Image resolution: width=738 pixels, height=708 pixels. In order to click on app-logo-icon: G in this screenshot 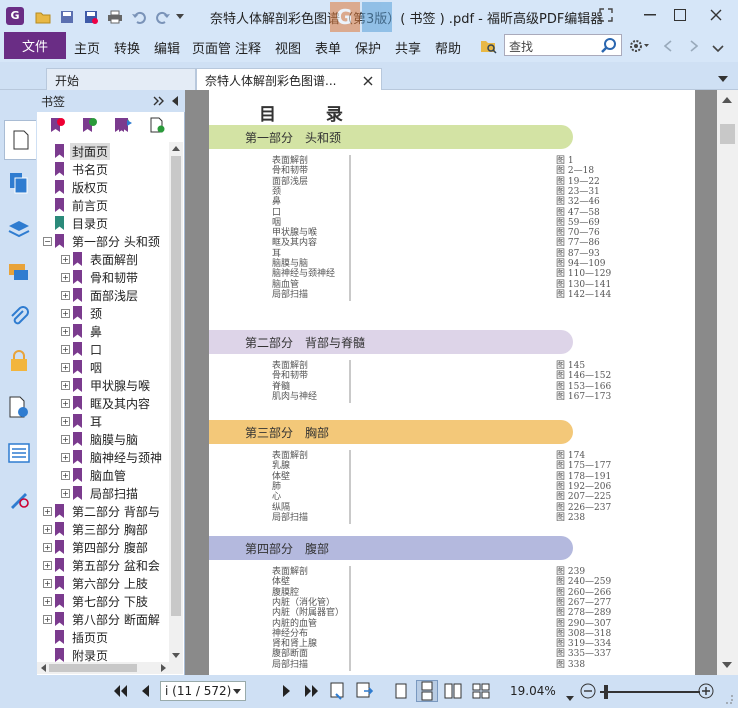, I will do `click(15, 16)`.